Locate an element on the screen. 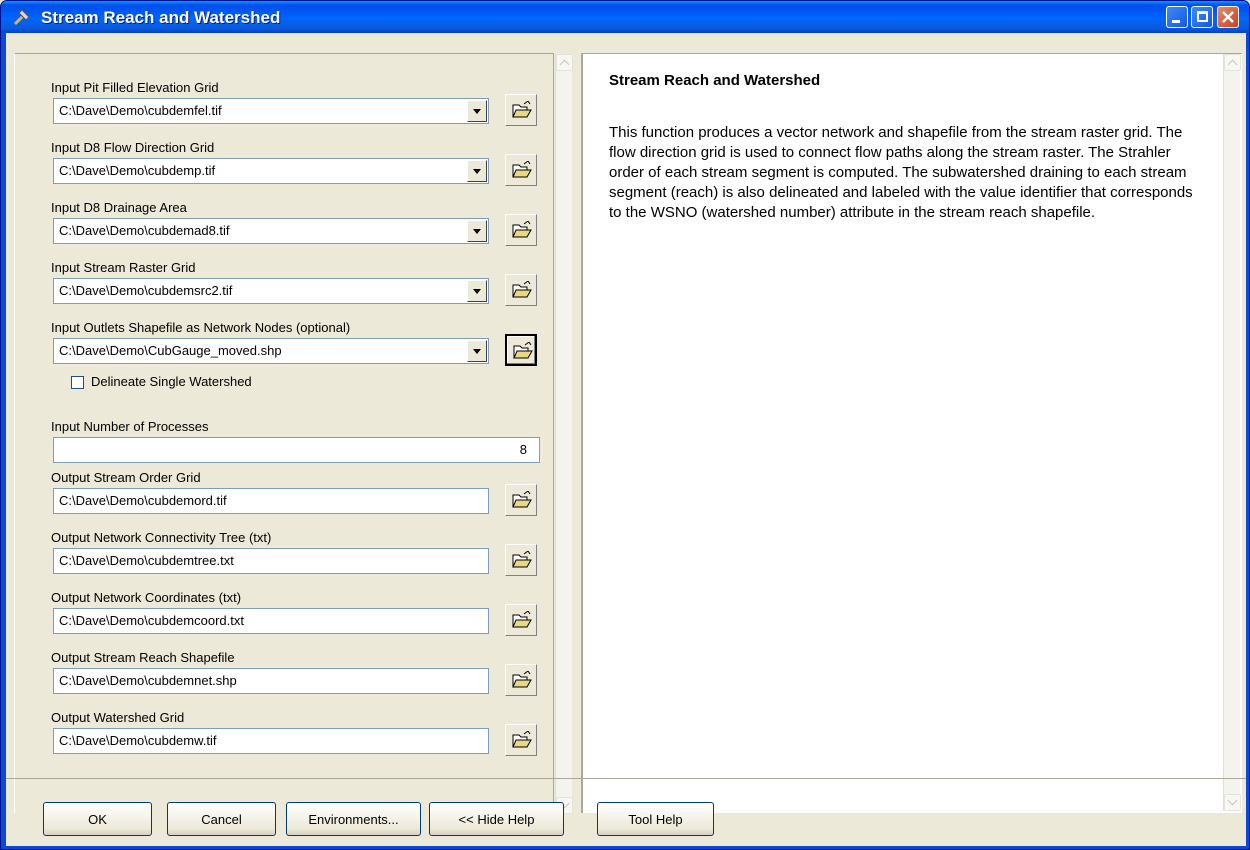 The width and height of the screenshot is (1250, 850). input-value: C:\Dave\Demo\cubdemfel.tif is located at coordinates (140, 110).